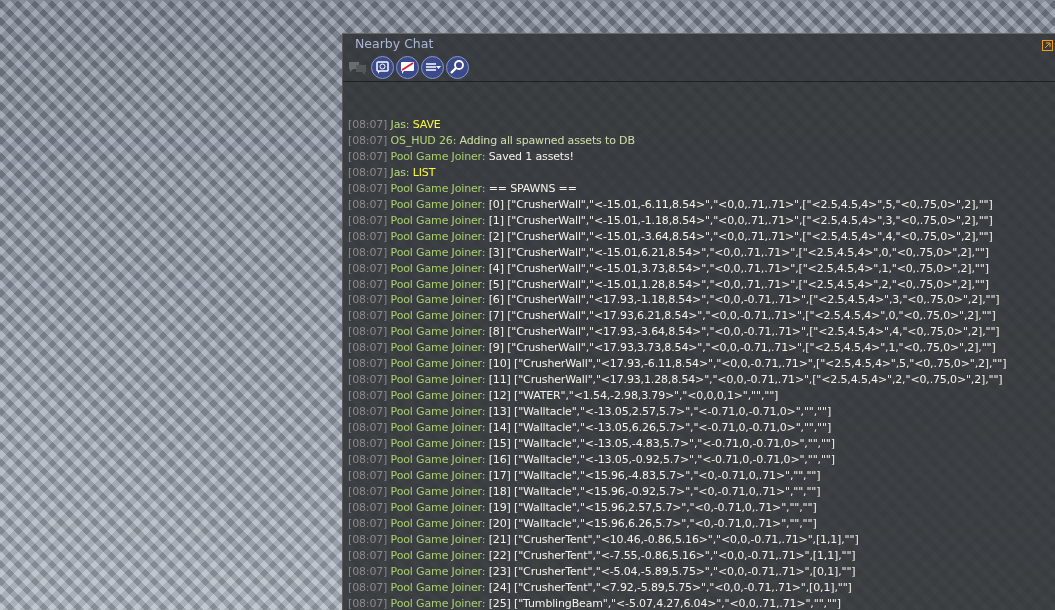  I want to click on message-text: [25] ["TumblingBeam","<-5.07,4.27,6.04>","<0,0,.71,.71>","",""], so click(664, 603).